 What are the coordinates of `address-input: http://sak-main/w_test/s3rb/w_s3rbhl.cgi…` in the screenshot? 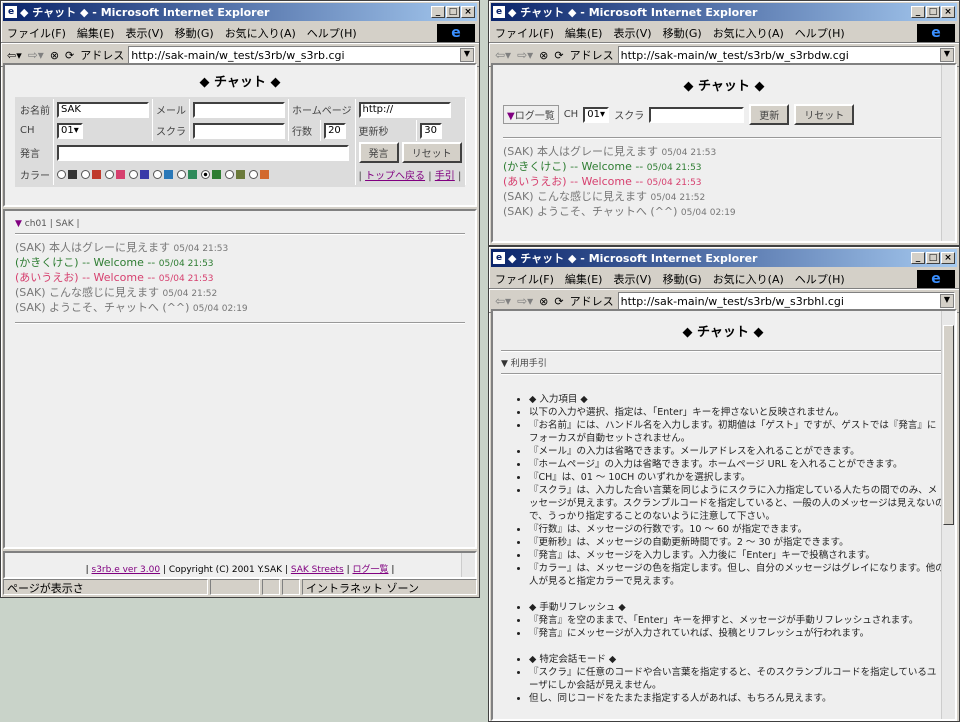 It's located at (786, 301).